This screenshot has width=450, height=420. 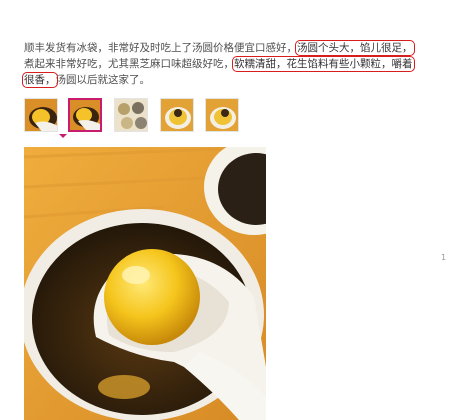 I want to click on review-segment-3: 煮起来非常好吃，尤其黑芝麻口味超级好吃，, so click(x=129, y=64).